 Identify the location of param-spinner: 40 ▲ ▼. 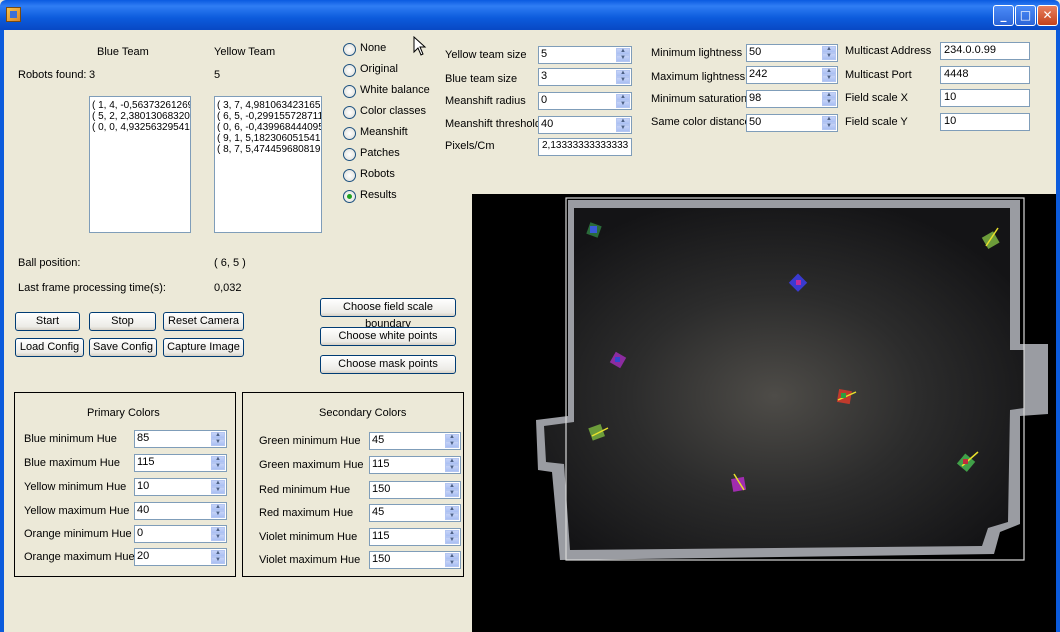
(585, 125).